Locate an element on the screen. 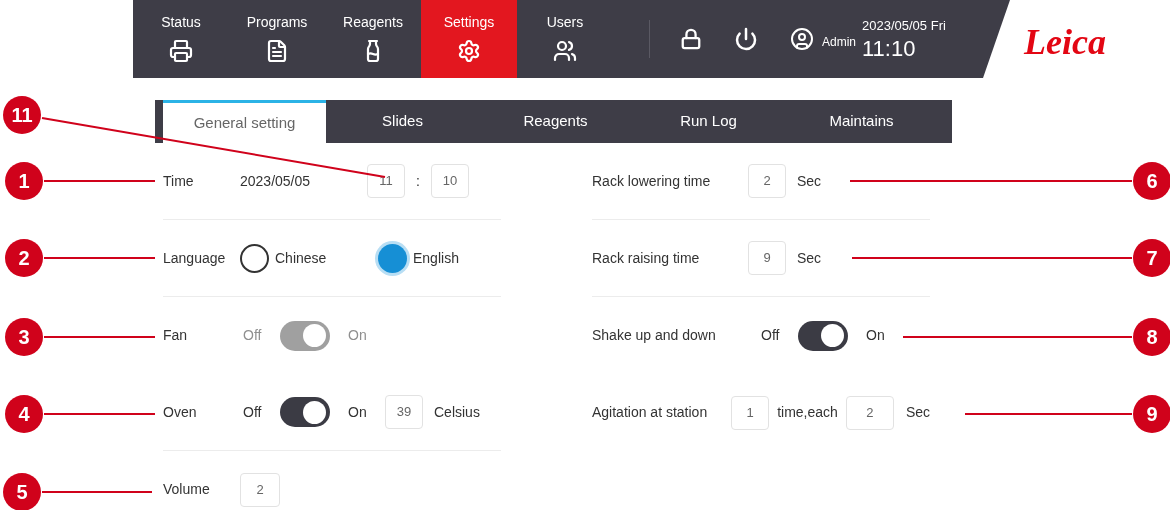 This screenshot has height=510, width=1170. number-field: 9 is located at coordinates (767, 258).